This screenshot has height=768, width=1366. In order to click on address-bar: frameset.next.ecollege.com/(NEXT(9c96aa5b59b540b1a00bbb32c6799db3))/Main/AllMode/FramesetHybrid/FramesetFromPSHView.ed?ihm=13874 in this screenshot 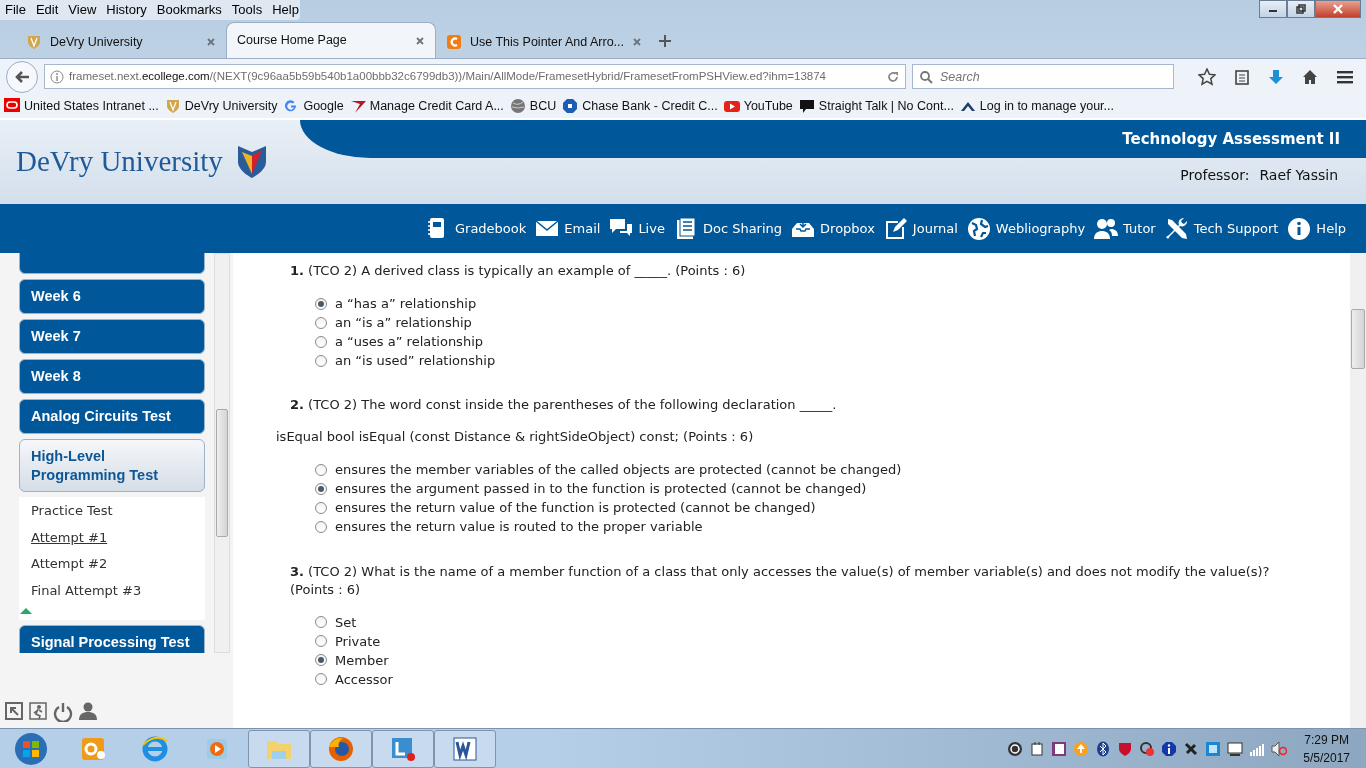, I will do `click(475, 76)`.